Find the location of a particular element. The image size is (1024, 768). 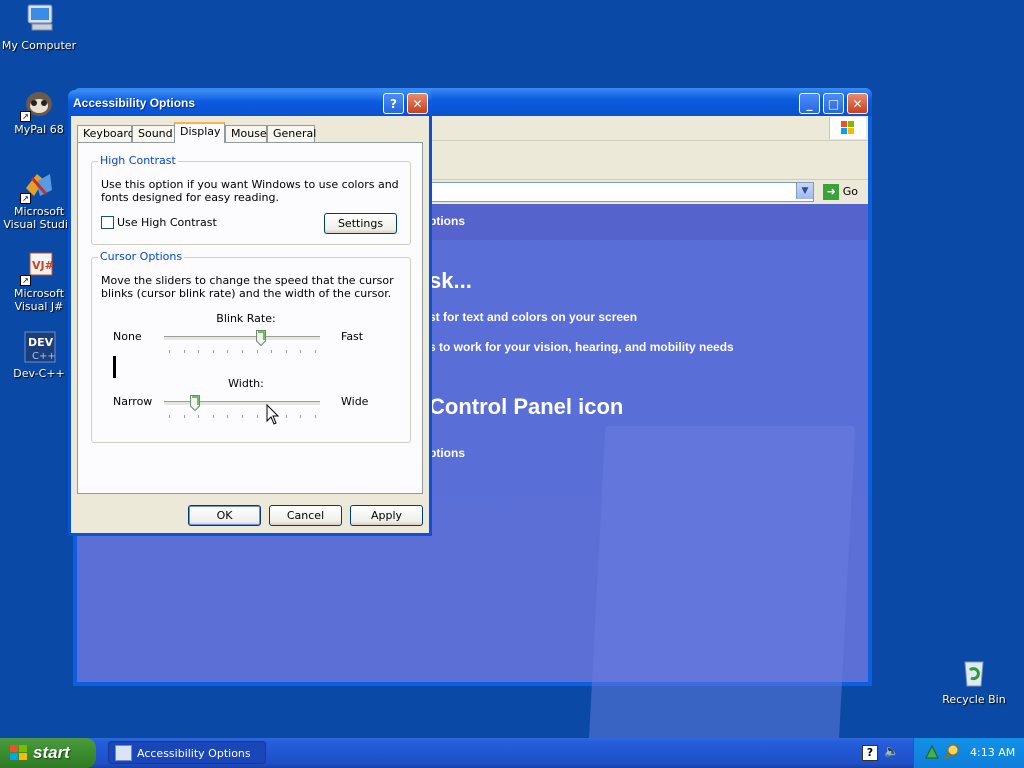

magnifier-icon is located at coordinates (952, 752).